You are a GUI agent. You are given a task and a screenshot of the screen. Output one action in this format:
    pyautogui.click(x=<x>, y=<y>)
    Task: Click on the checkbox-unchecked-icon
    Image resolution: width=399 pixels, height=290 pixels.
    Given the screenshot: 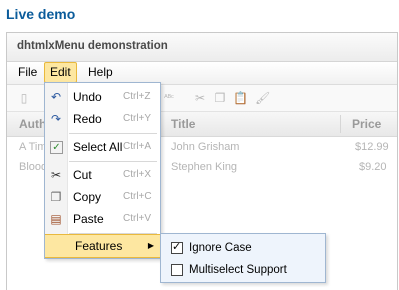 What is the action you would take?
    pyautogui.click(x=177, y=270)
    